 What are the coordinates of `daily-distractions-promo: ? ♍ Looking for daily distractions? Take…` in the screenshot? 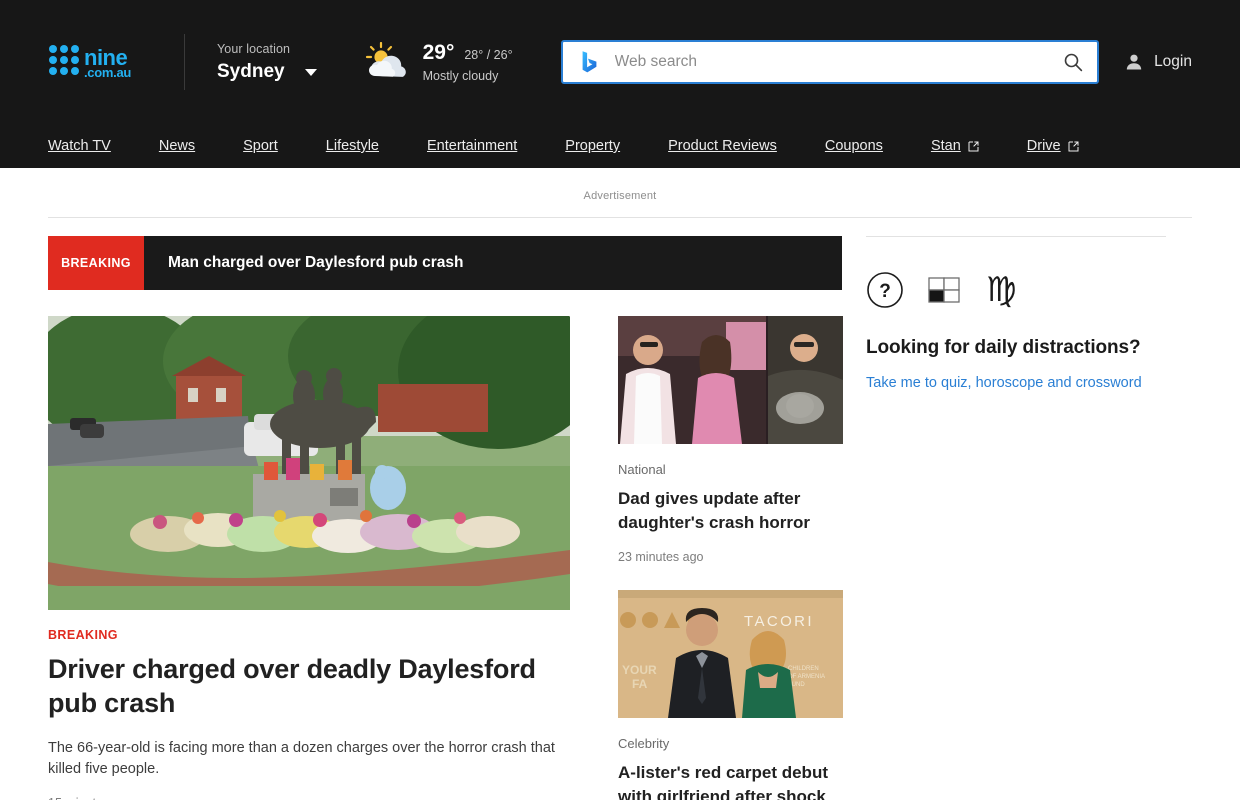 It's located at (1016, 314).